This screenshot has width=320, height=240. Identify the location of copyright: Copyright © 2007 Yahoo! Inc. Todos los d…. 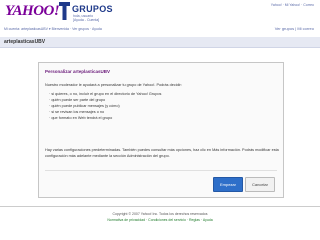
(160, 214).